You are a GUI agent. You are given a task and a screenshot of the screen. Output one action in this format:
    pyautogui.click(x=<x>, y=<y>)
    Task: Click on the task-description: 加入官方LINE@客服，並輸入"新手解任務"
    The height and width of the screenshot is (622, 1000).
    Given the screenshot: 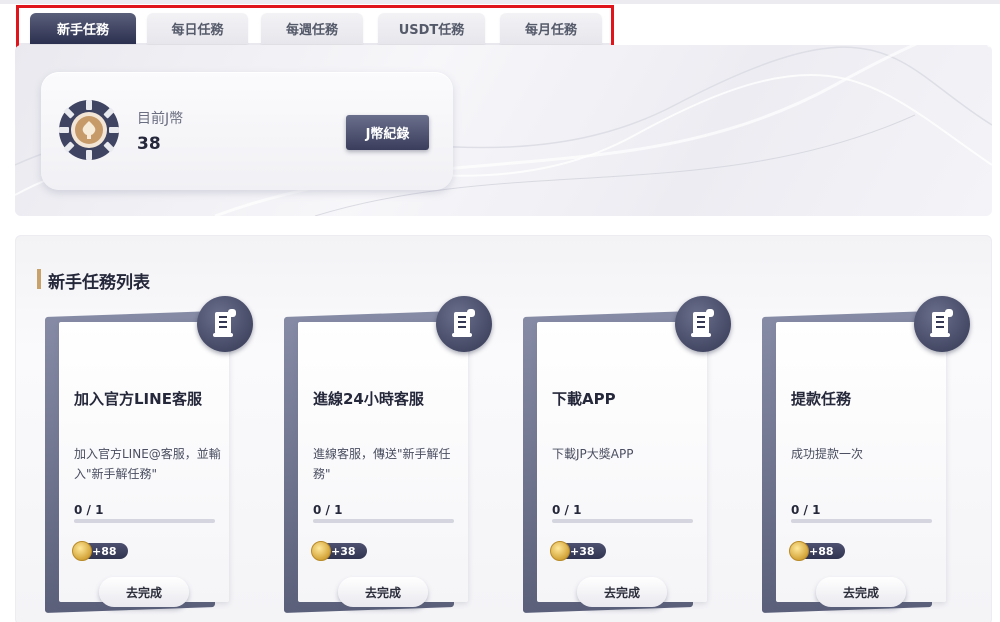 What is the action you would take?
    pyautogui.click(x=147, y=464)
    